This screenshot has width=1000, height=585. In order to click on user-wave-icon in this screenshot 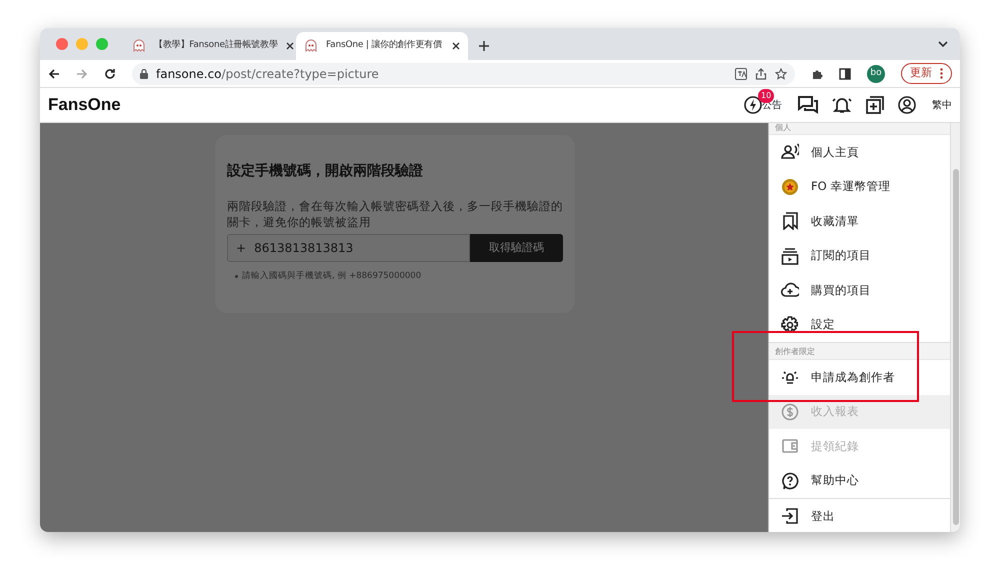, I will do `click(790, 152)`.